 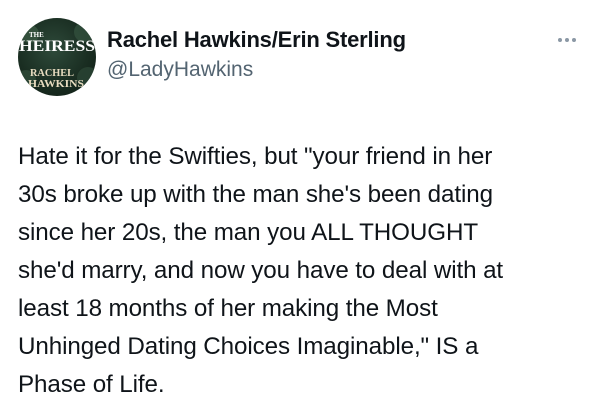 I want to click on book-cover-logo: THE HEIRESS RACHEL HAWKINS, so click(x=57, y=56).